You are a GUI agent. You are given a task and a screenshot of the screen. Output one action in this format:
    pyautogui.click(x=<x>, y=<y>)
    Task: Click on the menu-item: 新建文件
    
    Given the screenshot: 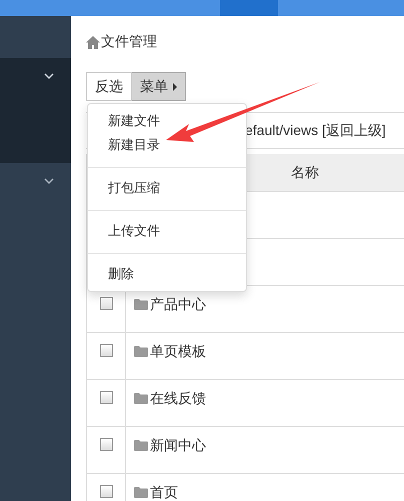 What is the action you would take?
    pyautogui.click(x=167, y=122)
    